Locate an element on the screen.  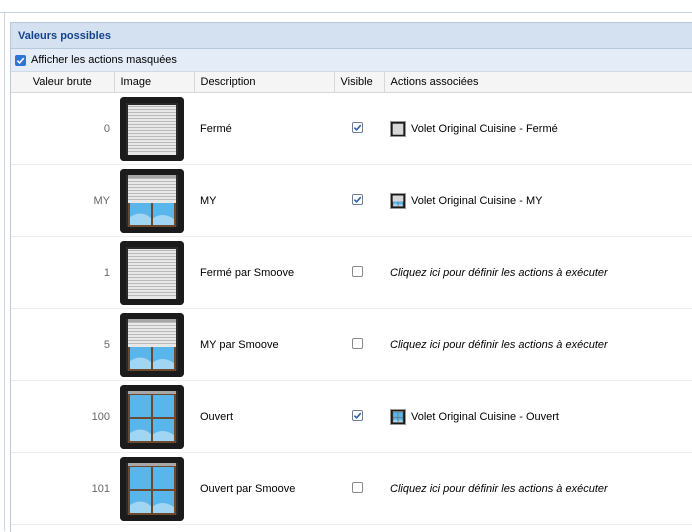
raw-value: 5 is located at coordinates (62, 345).